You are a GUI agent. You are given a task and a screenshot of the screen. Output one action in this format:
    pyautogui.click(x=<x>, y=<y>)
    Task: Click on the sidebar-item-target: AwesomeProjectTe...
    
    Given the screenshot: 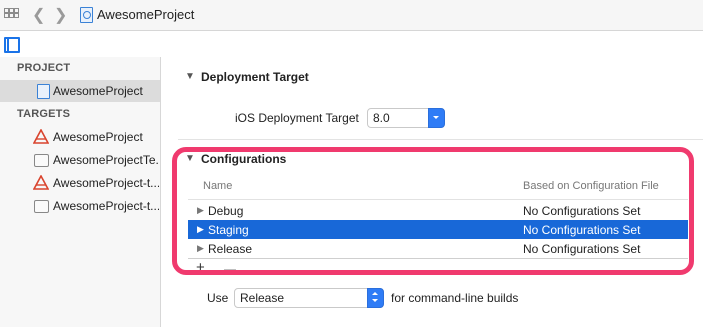 What is the action you would take?
    pyautogui.click(x=80, y=160)
    